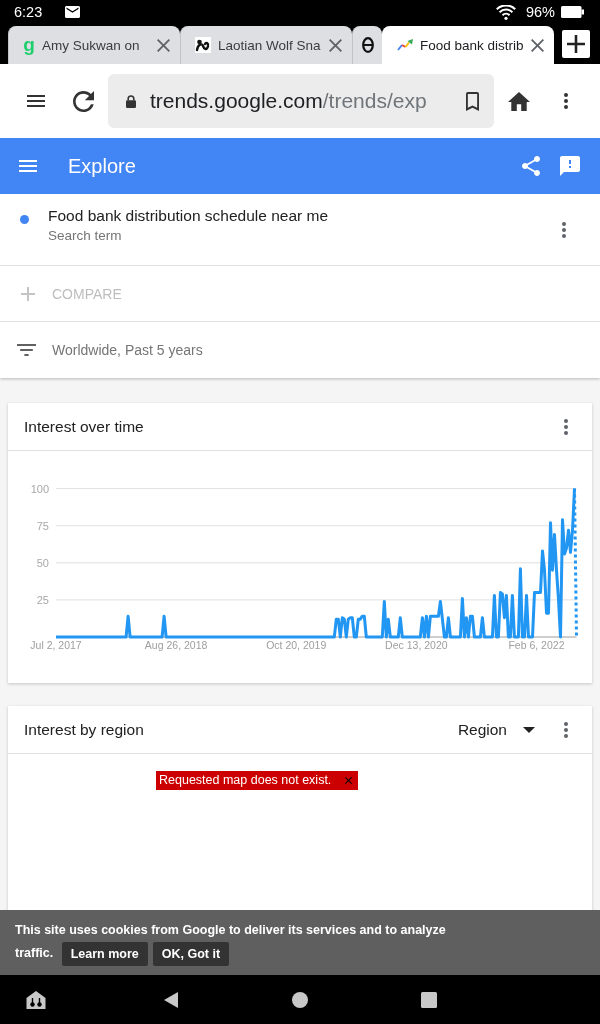 The image size is (600, 1024). Describe the element at coordinates (572, 12) in the screenshot. I see `battery-icon` at that location.